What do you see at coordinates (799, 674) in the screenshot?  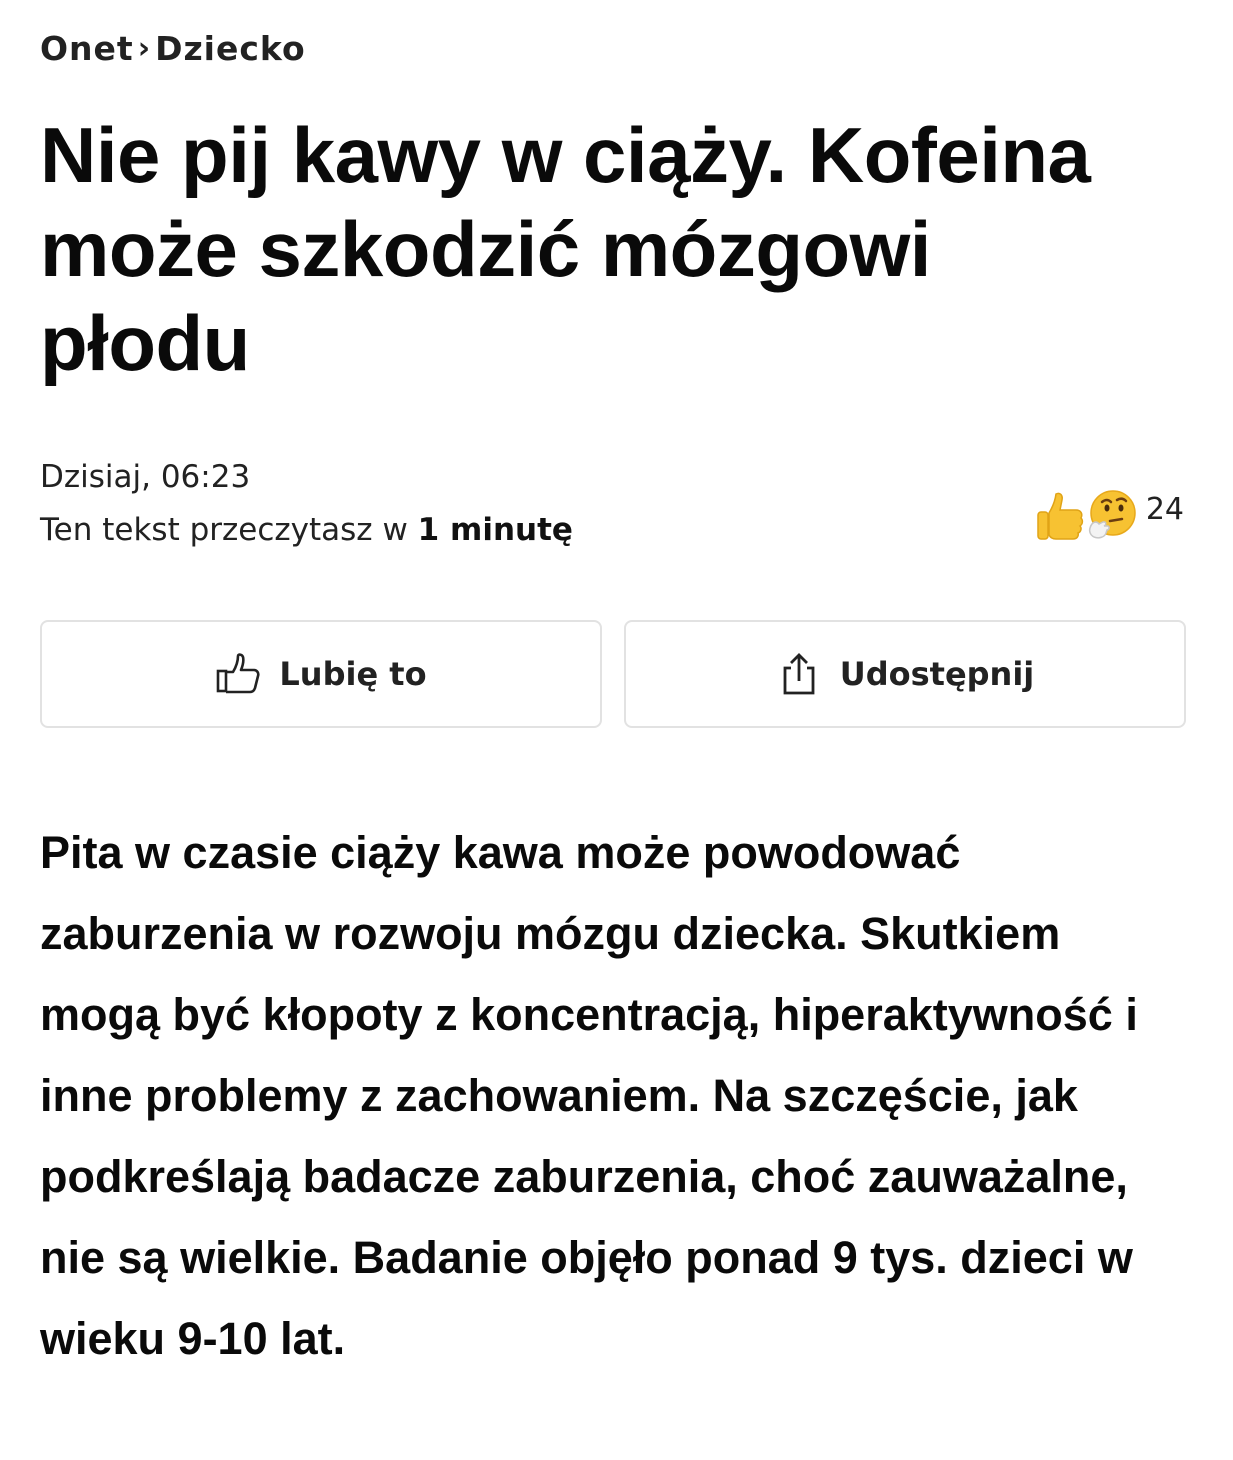 I see `share-icon` at bounding box center [799, 674].